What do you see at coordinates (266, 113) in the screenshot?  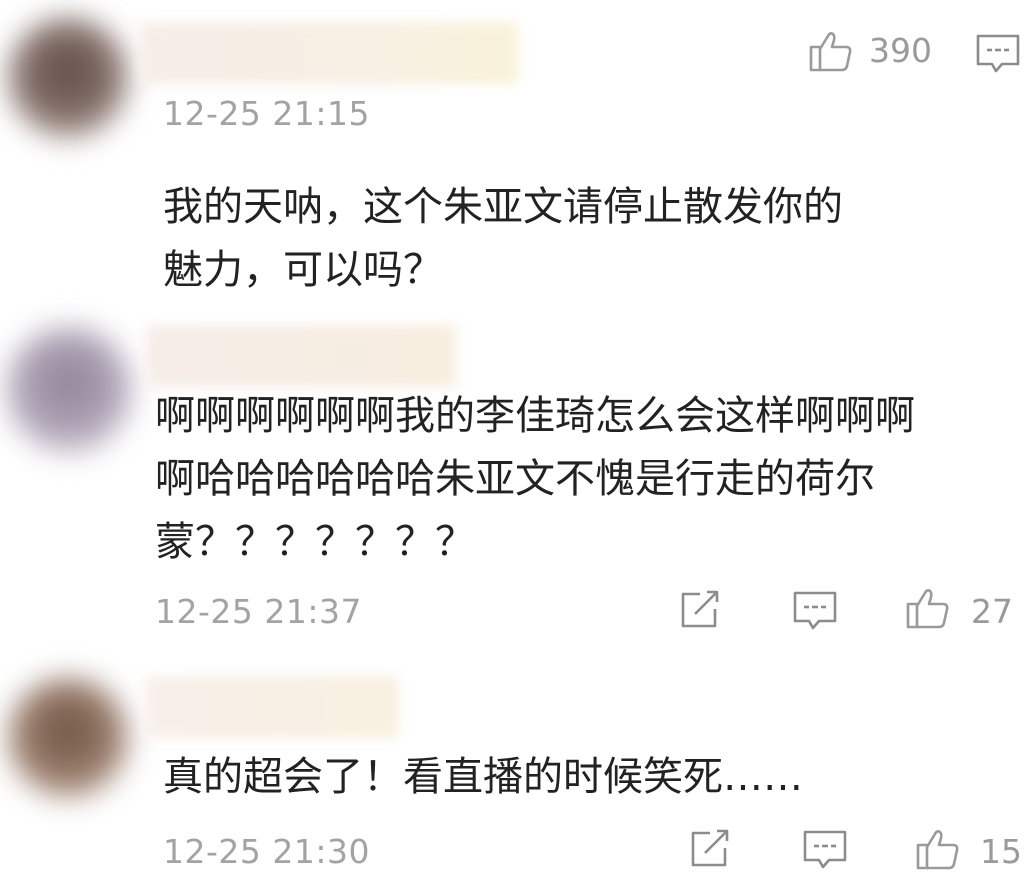 I see `comment-timestamp: 12-25 21:15` at bounding box center [266, 113].